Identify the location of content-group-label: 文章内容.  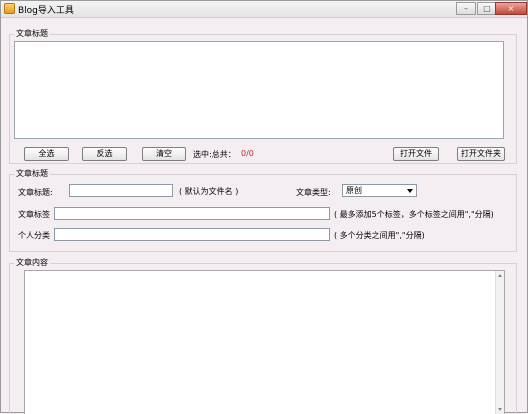
(32, 262).